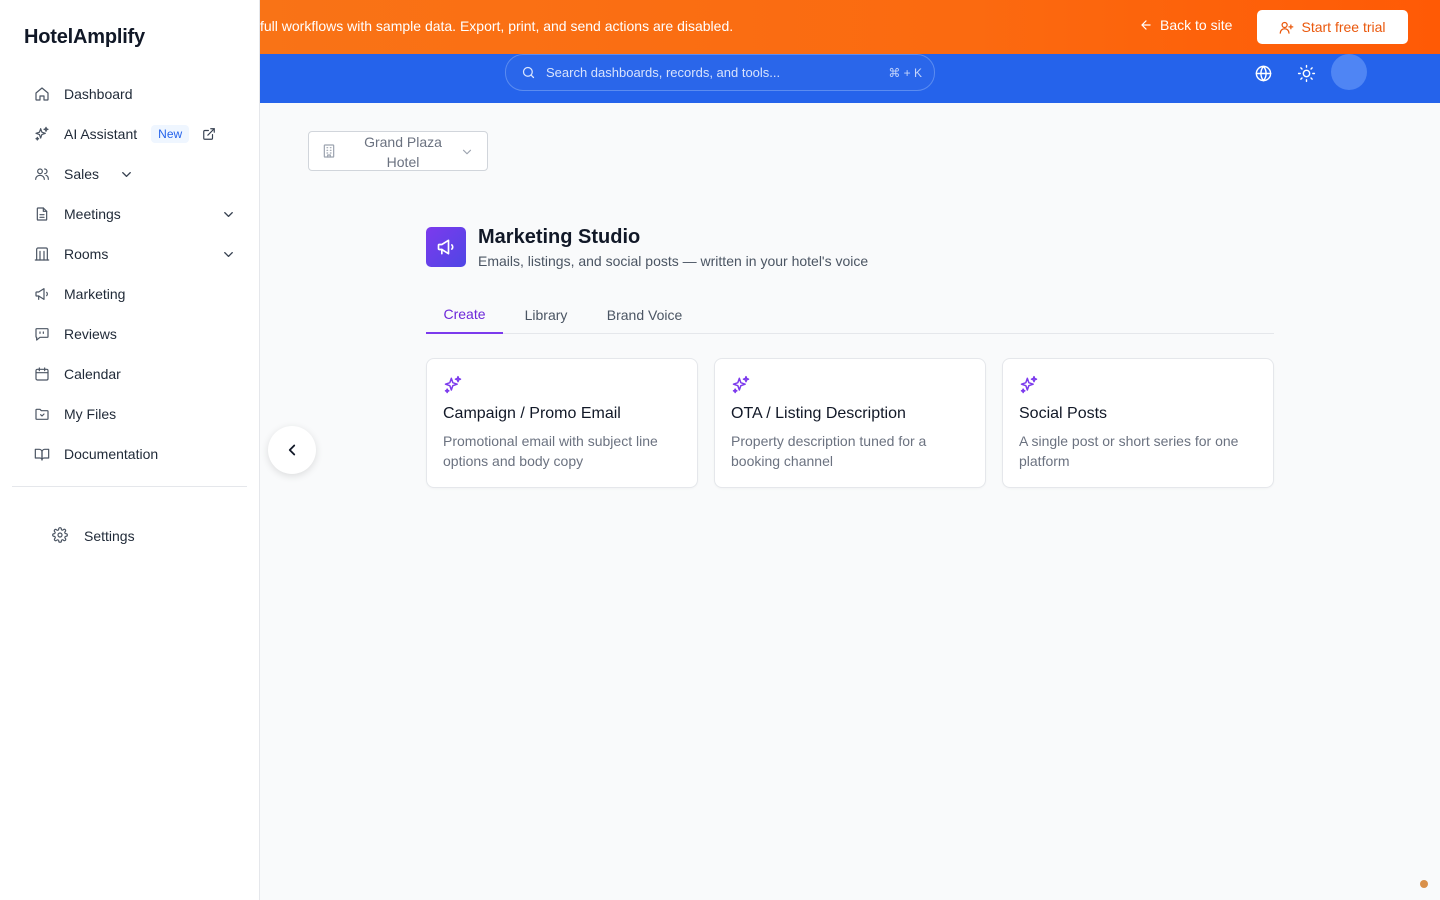 This screenshot has height=900, width=1440. What do you see at coordinates (905, 73) in the screenshot?
I see `search-shortcut: ⌘ + K` at bounding box center [905, 73].